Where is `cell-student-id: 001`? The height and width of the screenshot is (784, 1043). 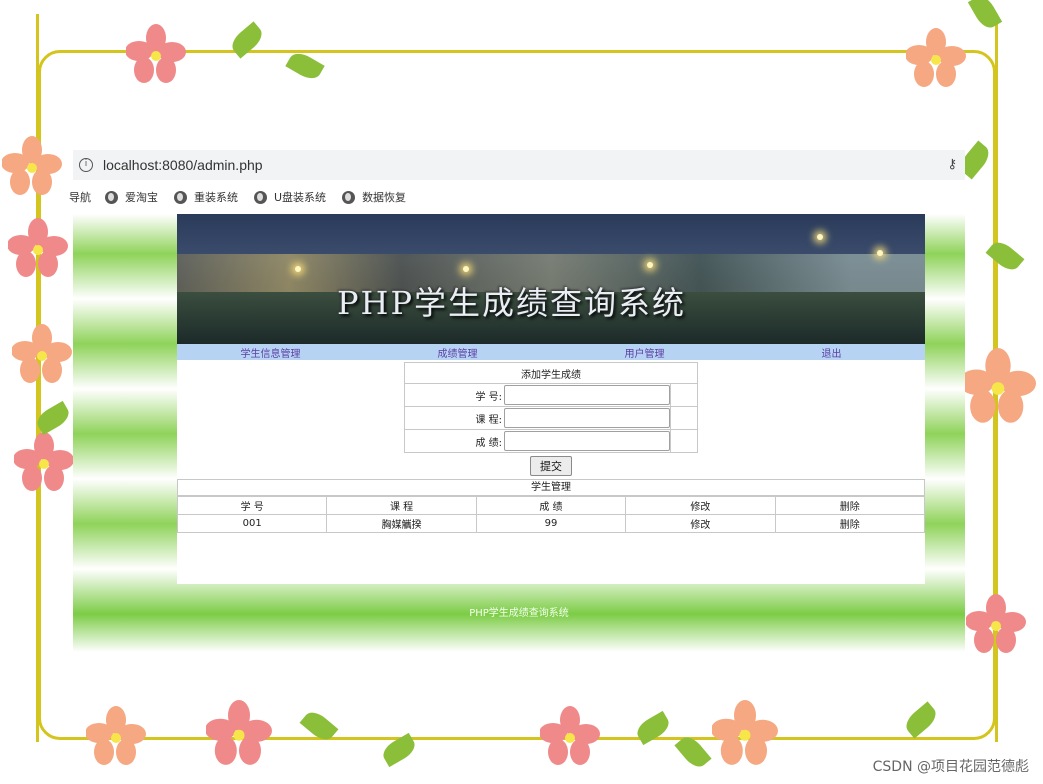
cell-student-id: 001 is located at coordinates (252, 523).